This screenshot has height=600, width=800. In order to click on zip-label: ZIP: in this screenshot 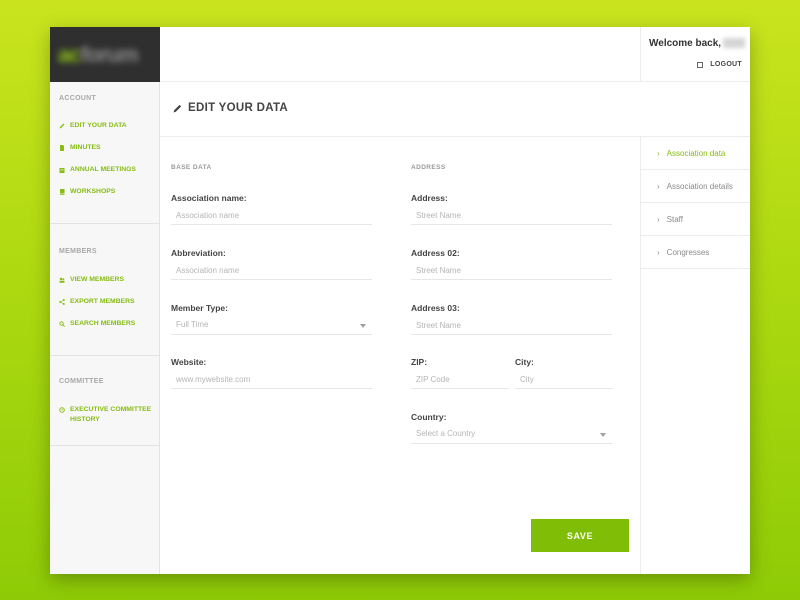, I will do `click(419, 362)`.